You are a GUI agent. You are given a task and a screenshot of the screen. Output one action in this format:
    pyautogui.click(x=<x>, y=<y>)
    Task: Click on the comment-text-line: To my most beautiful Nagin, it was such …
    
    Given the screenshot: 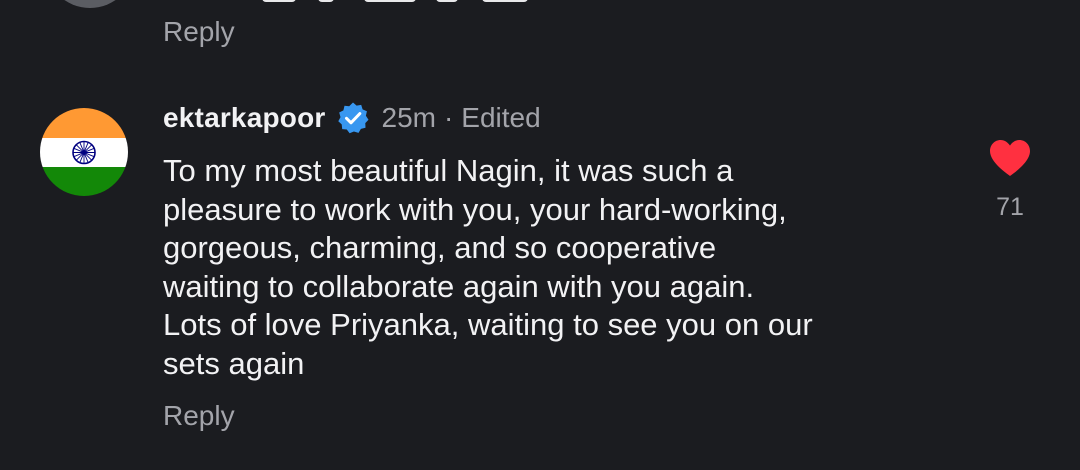 What is the action you would take?
    pyautogui.click(x=448, y=170)
    